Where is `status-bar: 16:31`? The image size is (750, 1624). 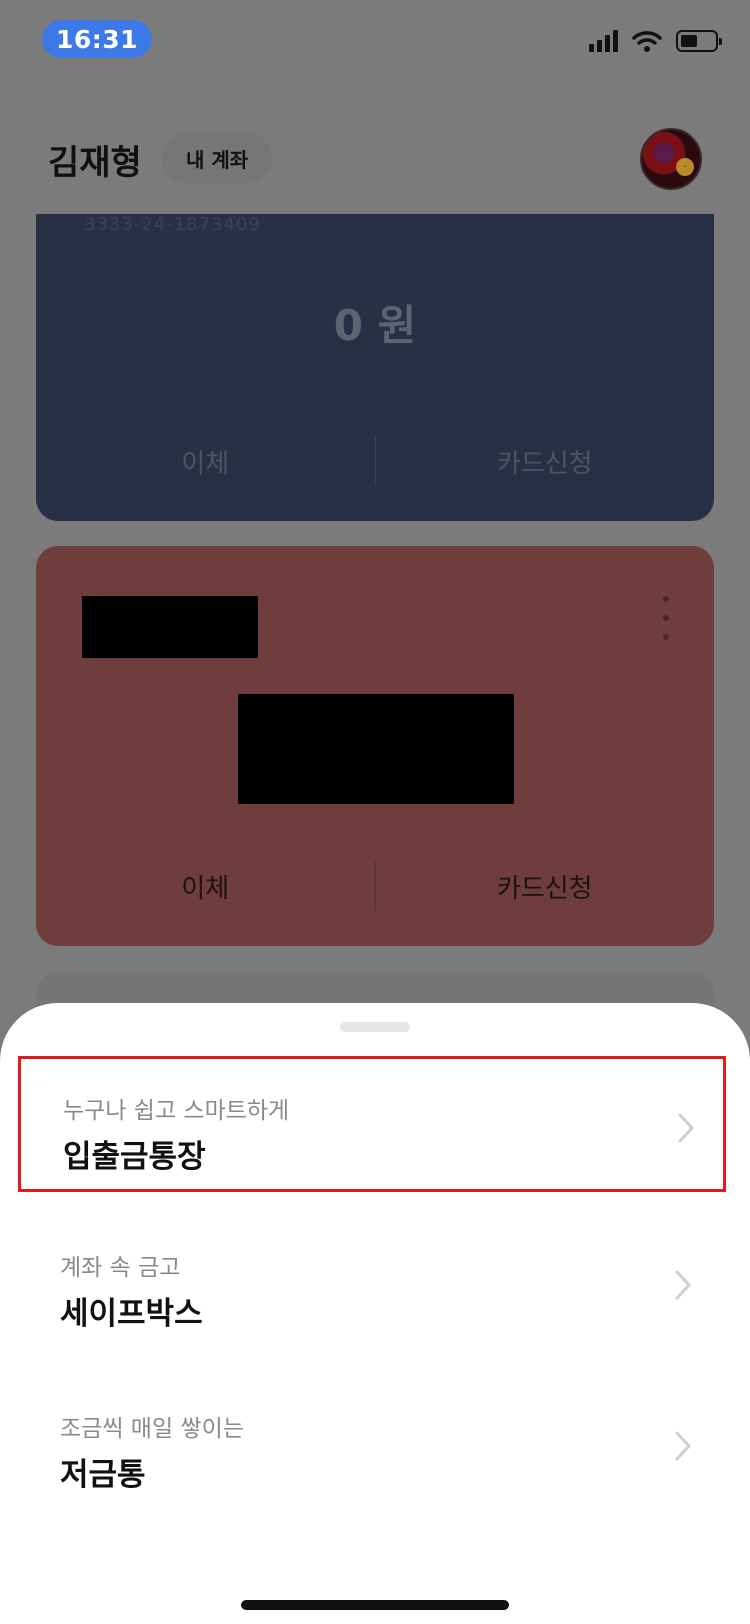 status-bar: 16:31 is located at coordinates (375, 41).